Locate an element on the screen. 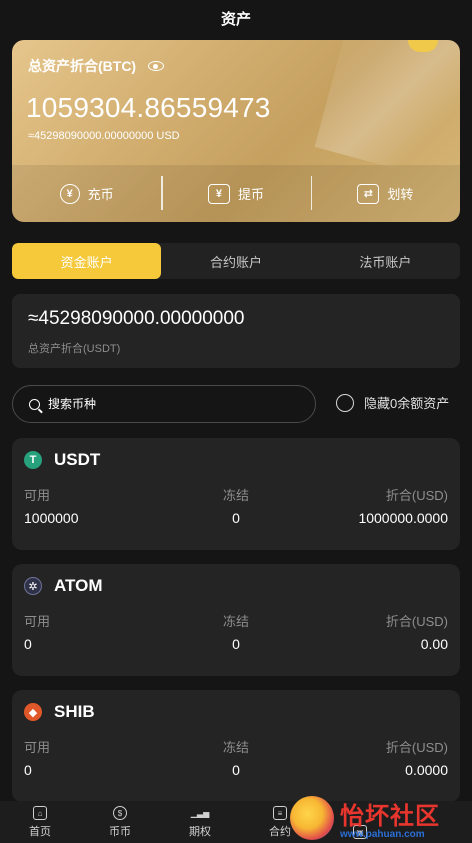 This screenshot has height=843, width=472. hide-zero-label: 隐藏0余额资产 is located at coordinates (407, 403).